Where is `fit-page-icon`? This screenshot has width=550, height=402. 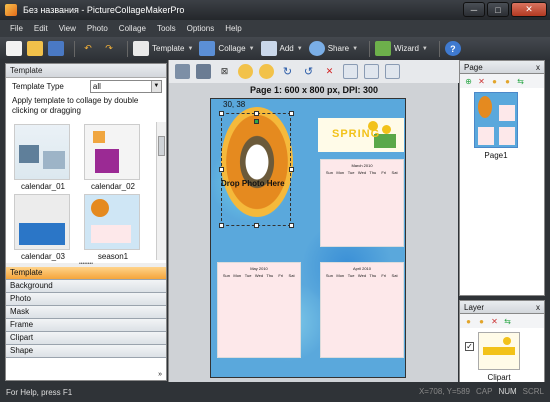
fit-page-icon is located at coordinates (182, 71).